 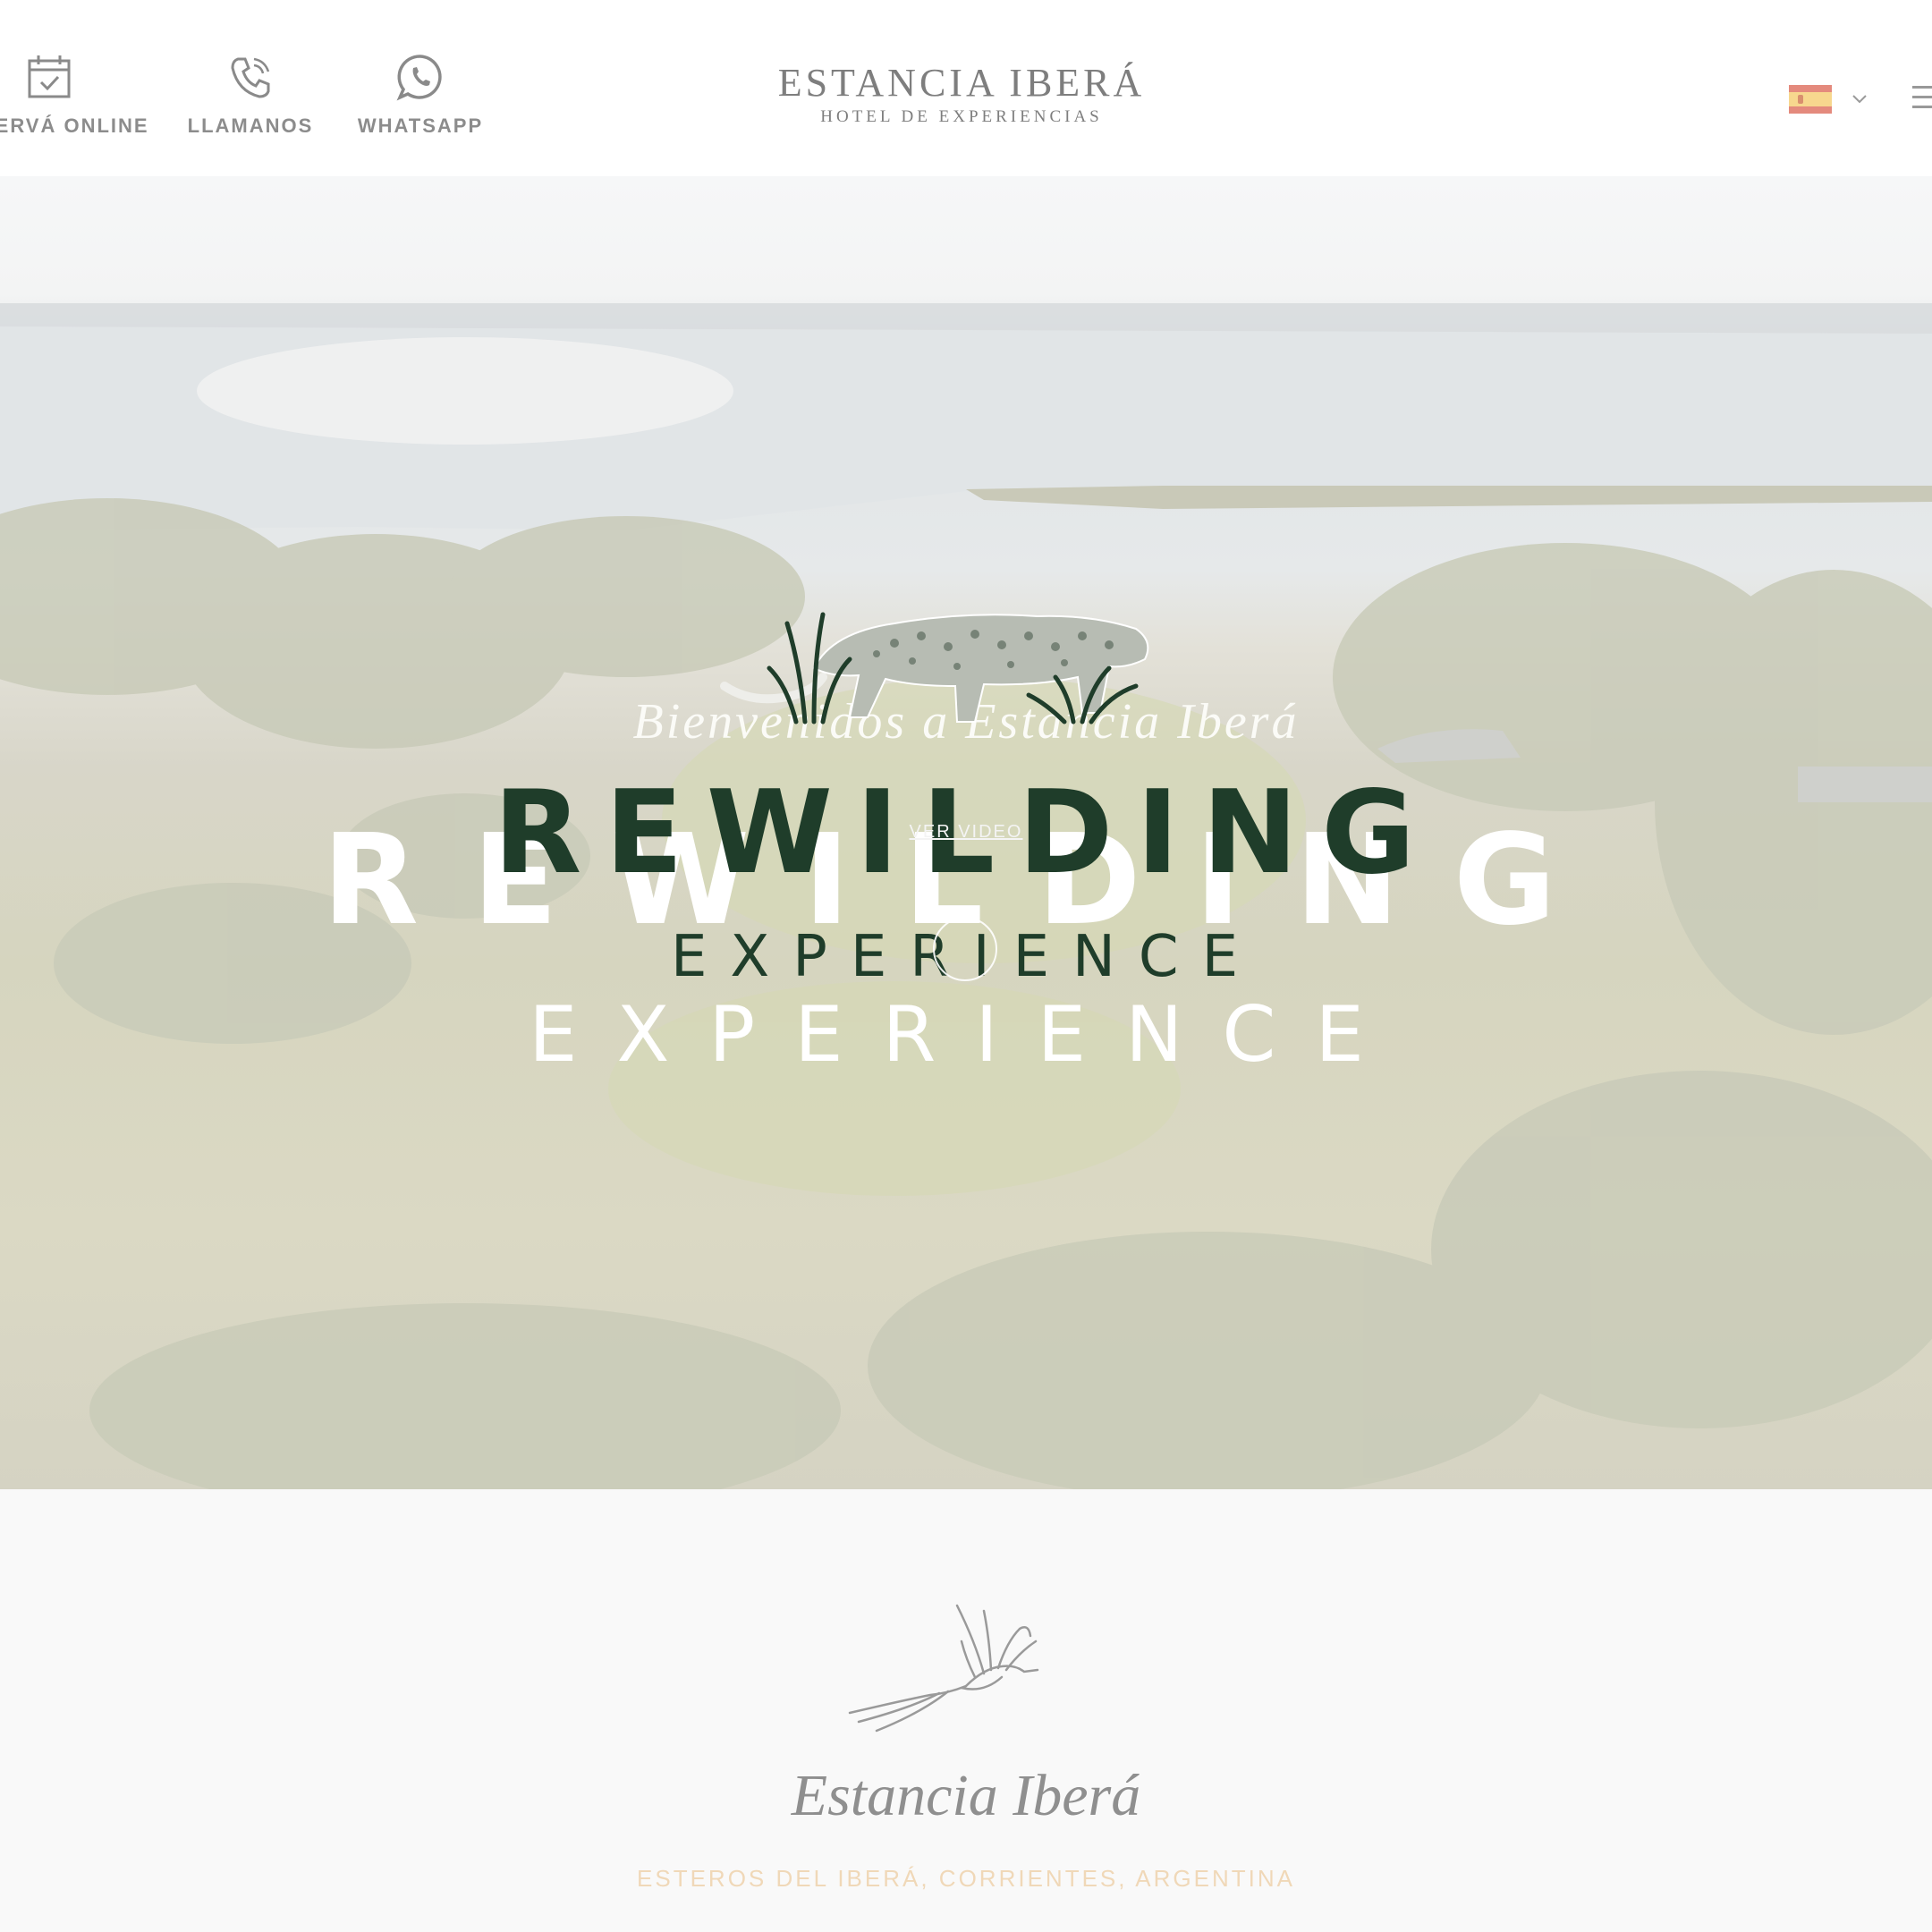 What do you see at coordinates (966, 1035) in the screenshot?
I see `experience-subtitle-large: EXPERIENCE` at bounding box center [966, 1035].